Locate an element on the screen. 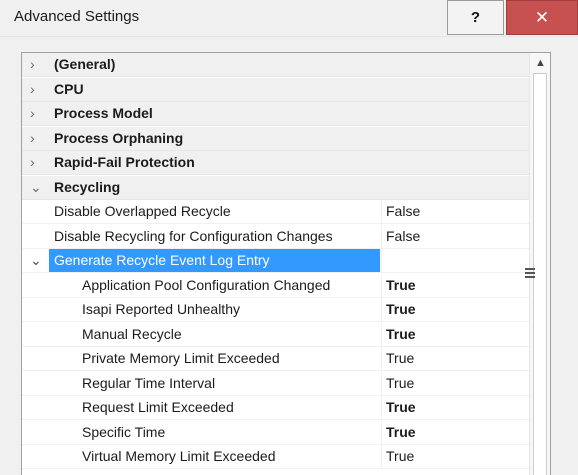 The image size is (578, 475). property-name: Regular Time Interval is located at coordinates (149, 382).